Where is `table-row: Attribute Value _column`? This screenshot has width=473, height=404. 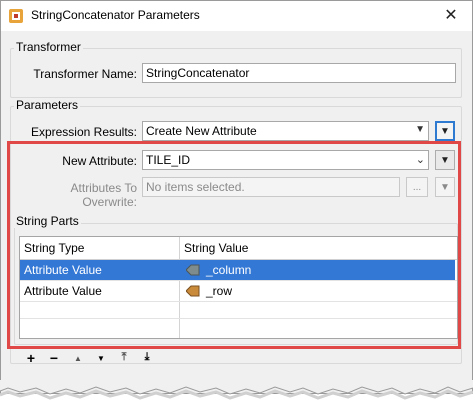 table-row: Attribute Value _column is located at coordinates (237, 270).